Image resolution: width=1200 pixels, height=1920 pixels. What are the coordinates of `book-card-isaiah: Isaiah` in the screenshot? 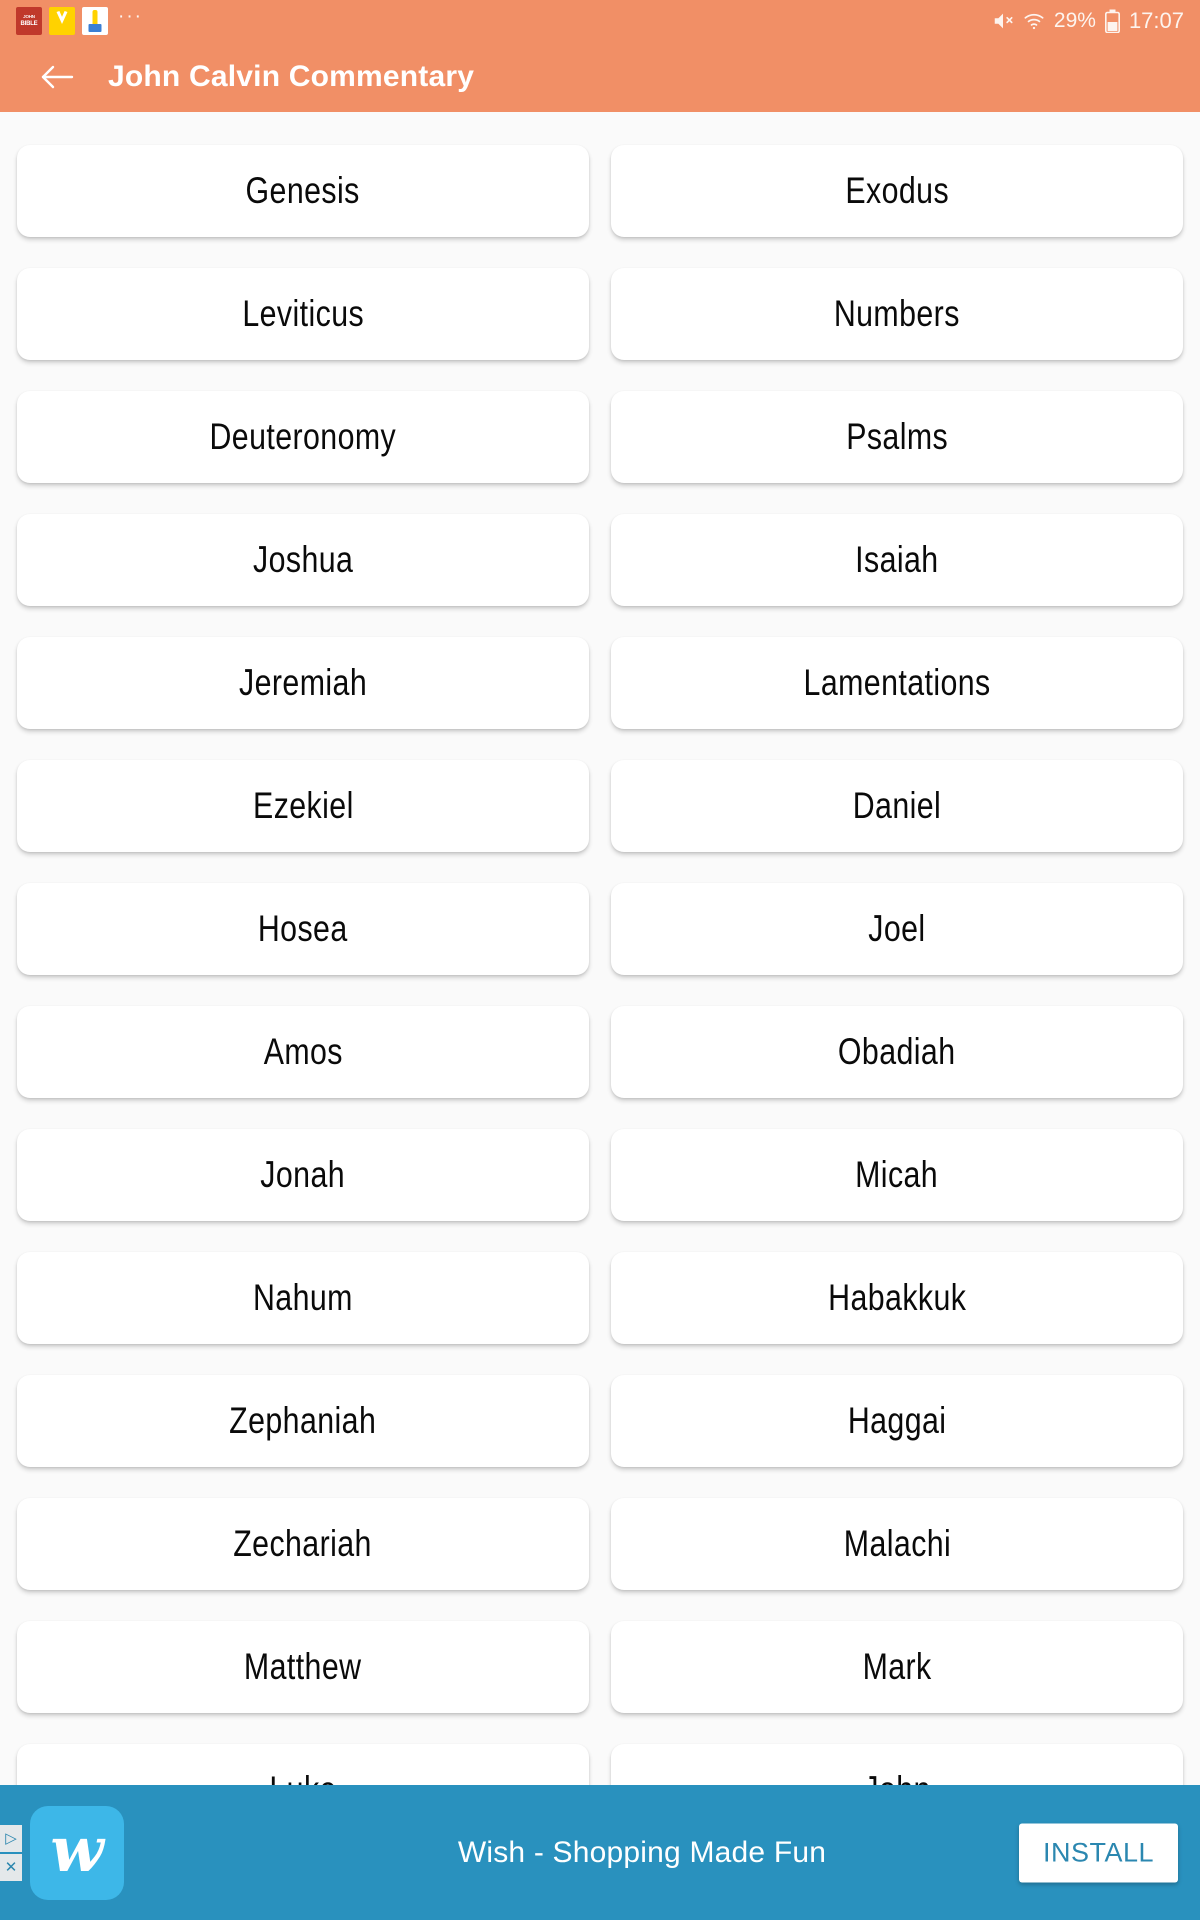 It's located at (897, 560).